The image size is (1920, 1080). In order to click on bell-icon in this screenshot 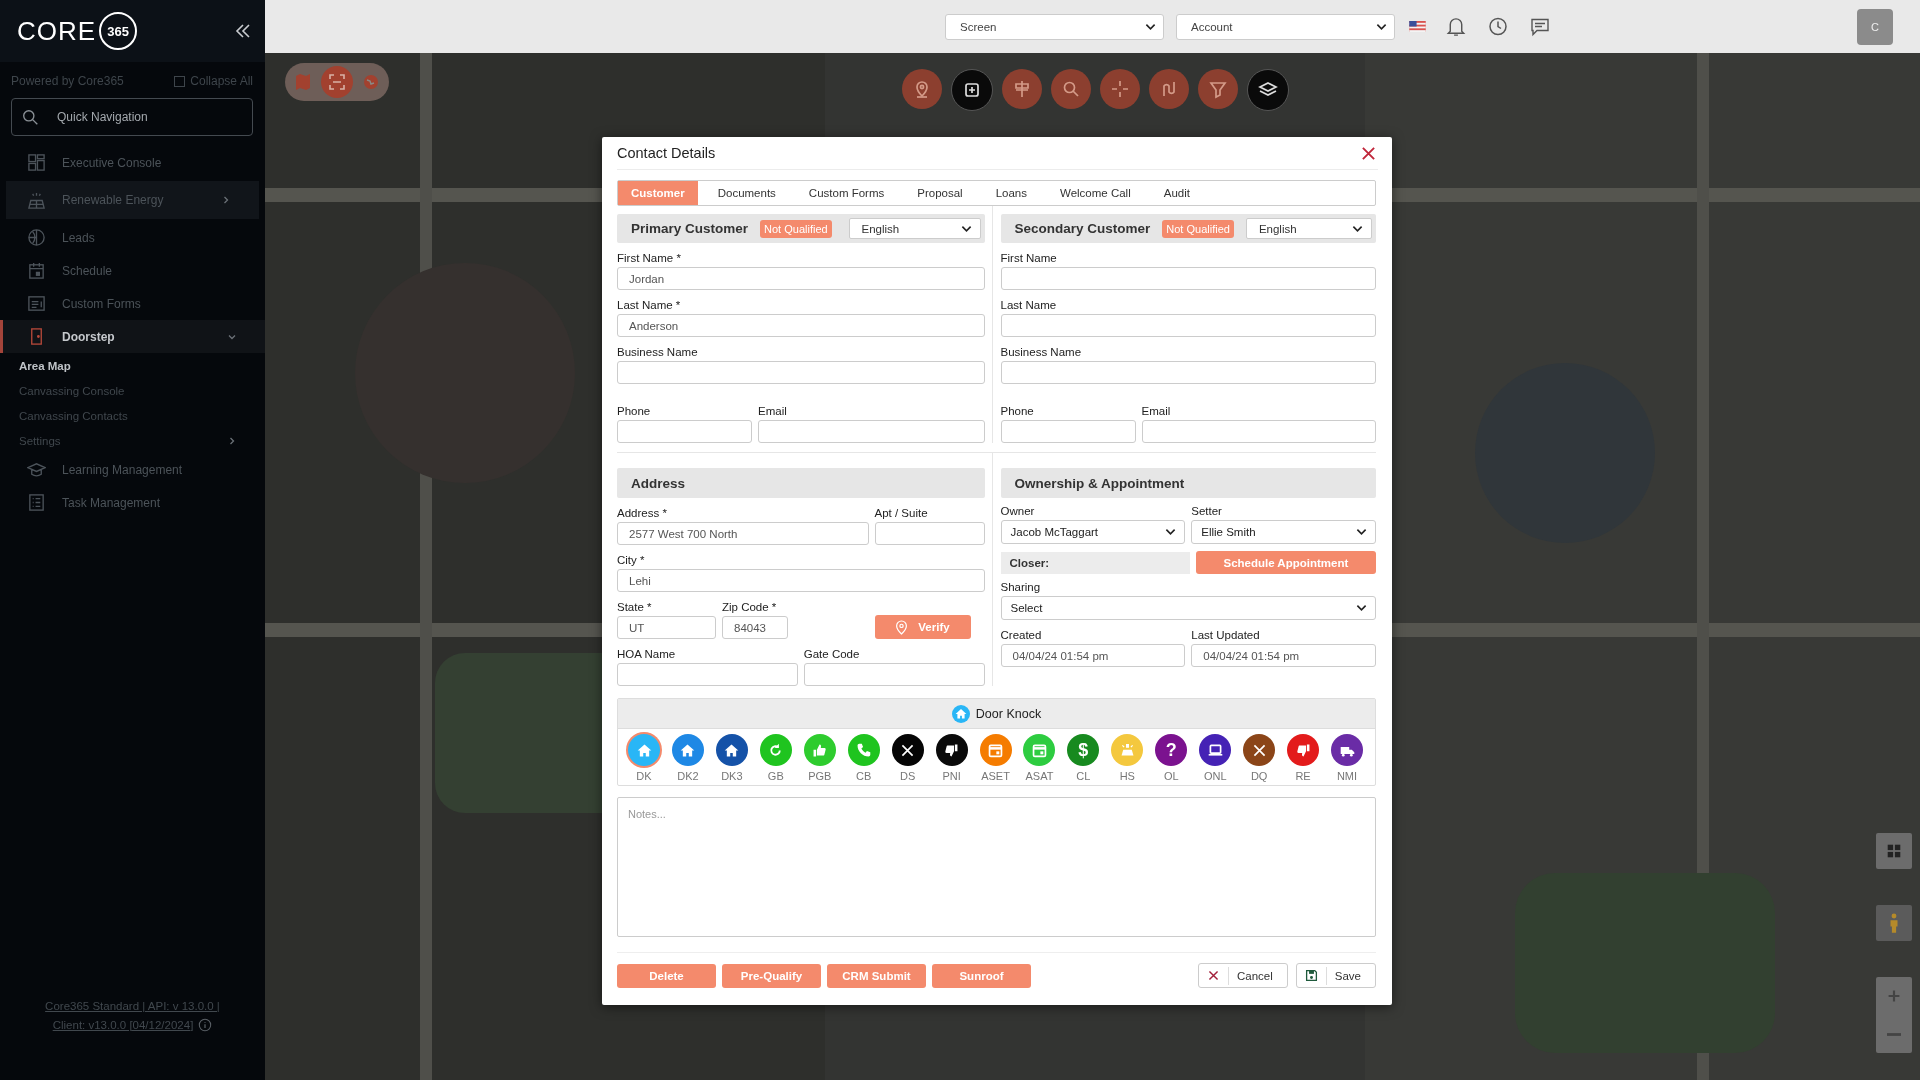, I will do `click(1456, 26)`.